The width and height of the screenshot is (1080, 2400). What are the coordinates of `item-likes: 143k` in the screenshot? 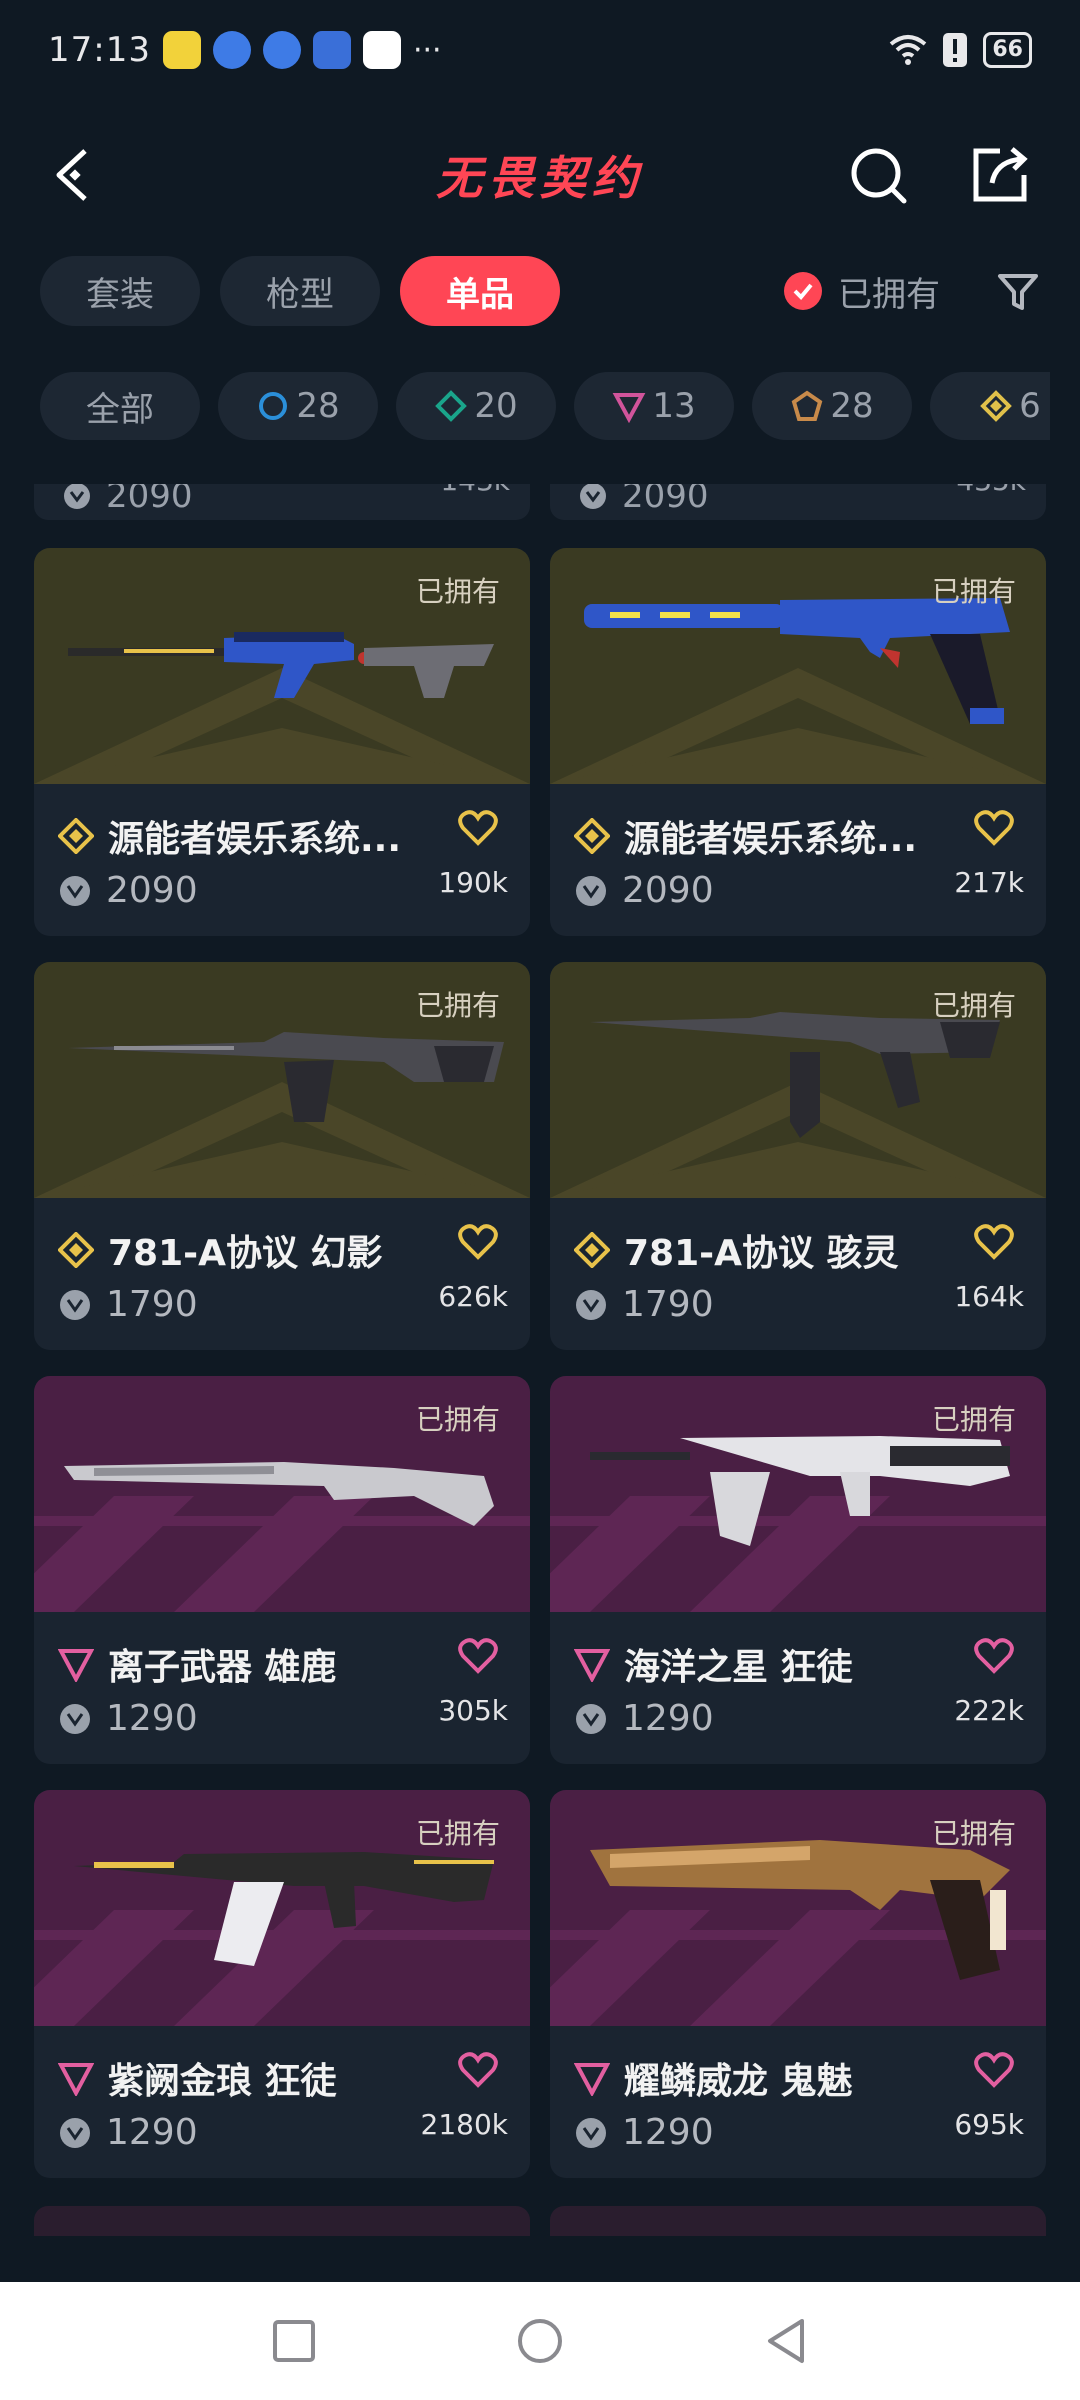 It's located at (475, 490).